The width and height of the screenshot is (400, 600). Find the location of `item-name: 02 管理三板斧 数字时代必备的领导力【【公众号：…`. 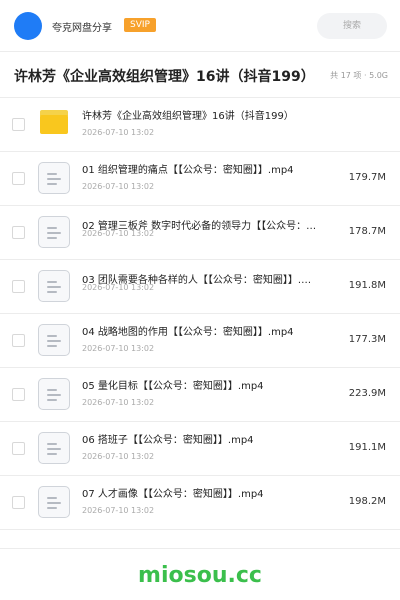

item-name: 02 管理三板斧 数字时代必备的领导力【【公众号：… is located at coordinates (207, 226).